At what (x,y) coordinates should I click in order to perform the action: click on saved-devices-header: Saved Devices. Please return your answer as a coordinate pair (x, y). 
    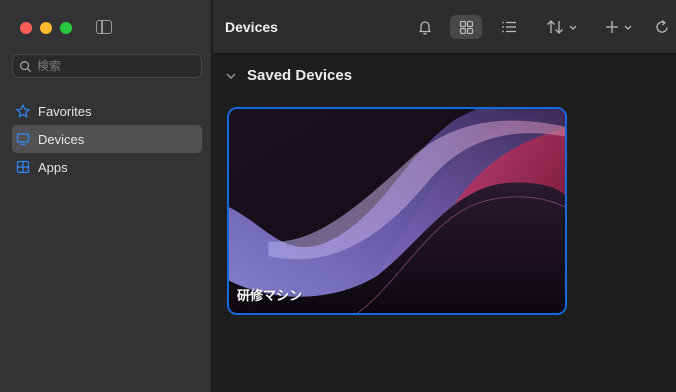
    Looking at the image, I should click on (288, 75).